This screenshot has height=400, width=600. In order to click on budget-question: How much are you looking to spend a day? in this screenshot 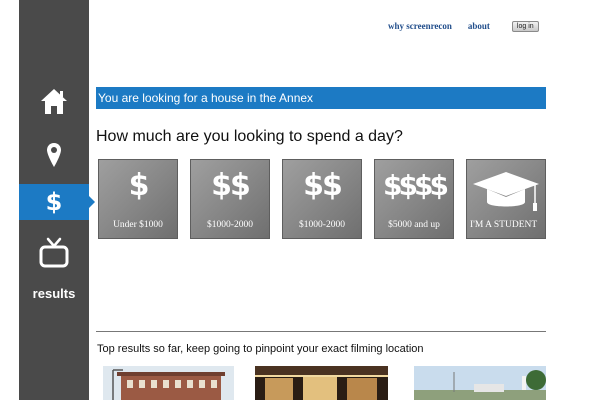, I will do `click(249, 136)`.